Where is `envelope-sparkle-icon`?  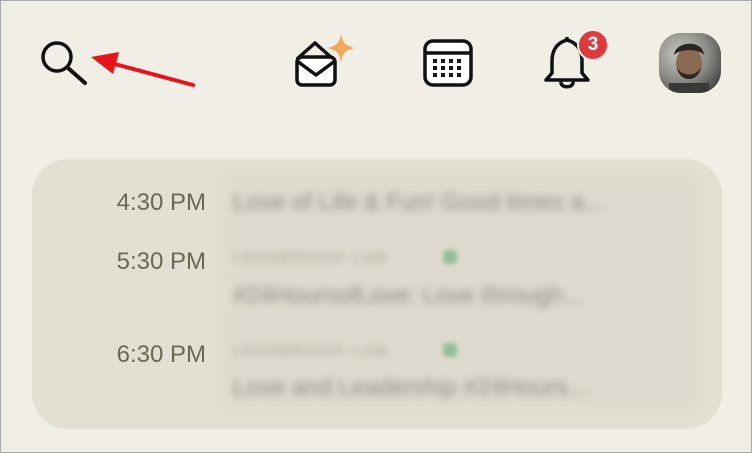 envelope-sparkle-icon is located at coordinates (325, 60).